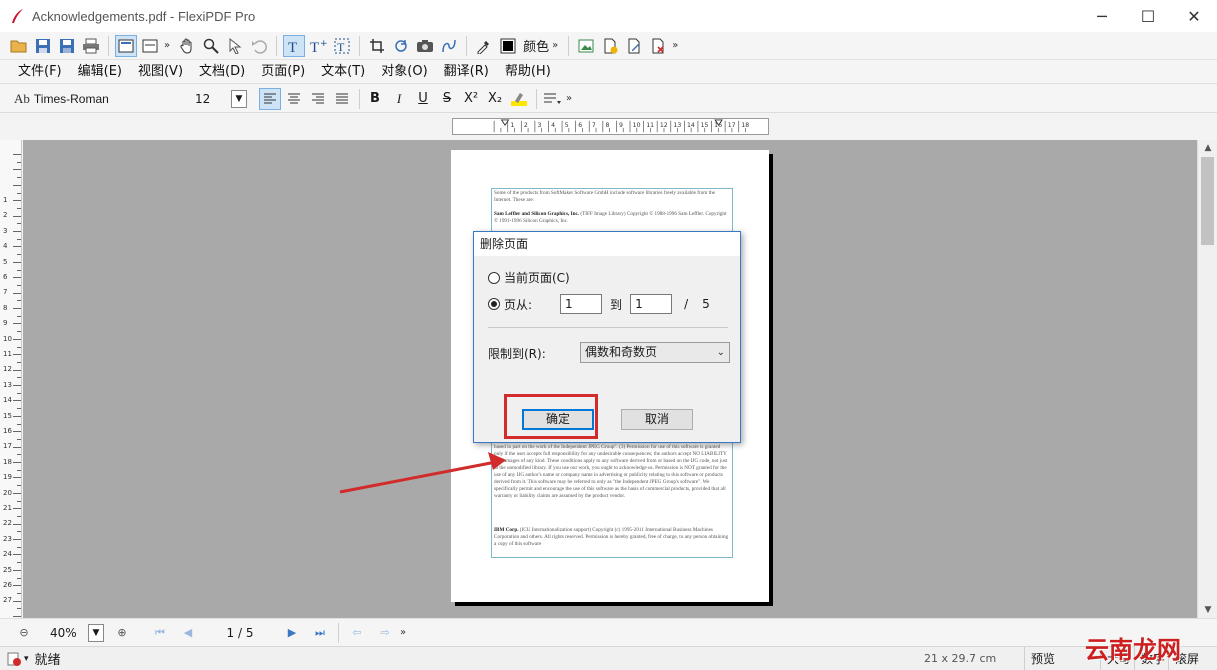  I want to click on select-tool-button, so click(235, 46).